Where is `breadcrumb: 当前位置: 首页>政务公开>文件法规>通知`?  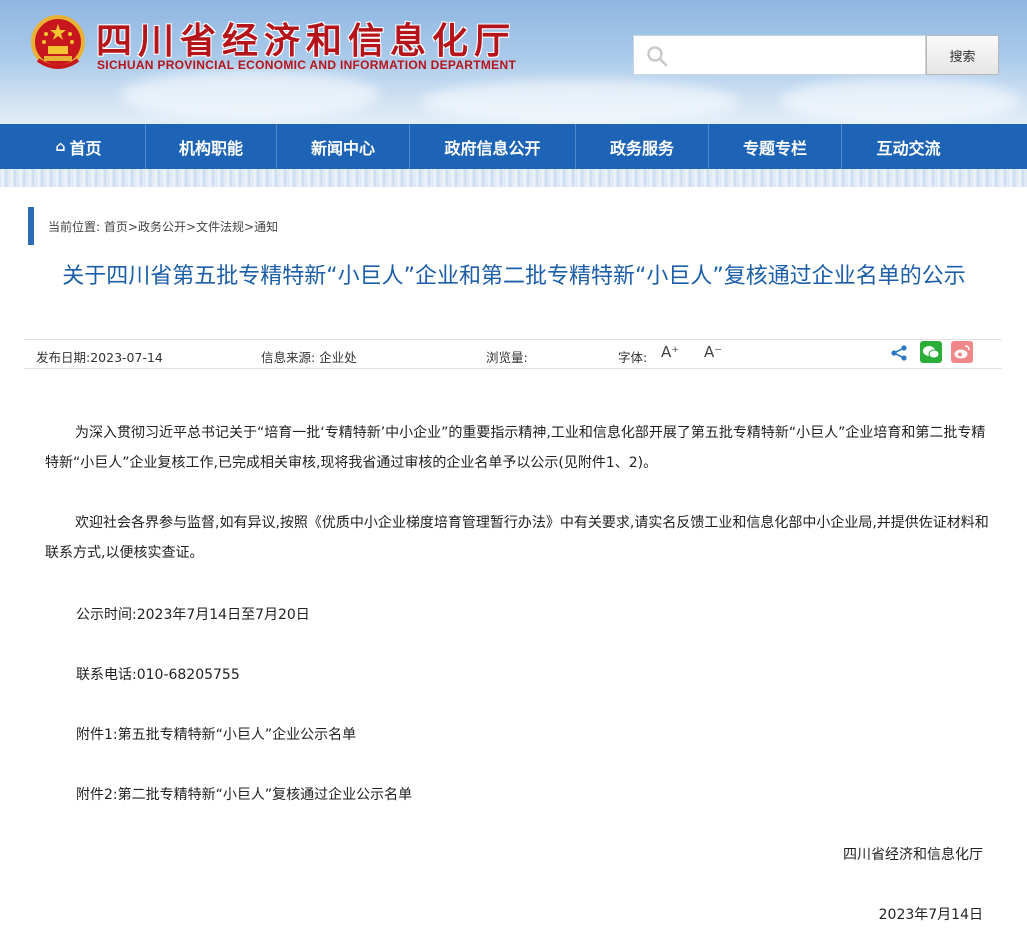
breadcrumb: 当前位置: 首页>政务公开>文件法规>通知 is located at coordinates (163, 226).